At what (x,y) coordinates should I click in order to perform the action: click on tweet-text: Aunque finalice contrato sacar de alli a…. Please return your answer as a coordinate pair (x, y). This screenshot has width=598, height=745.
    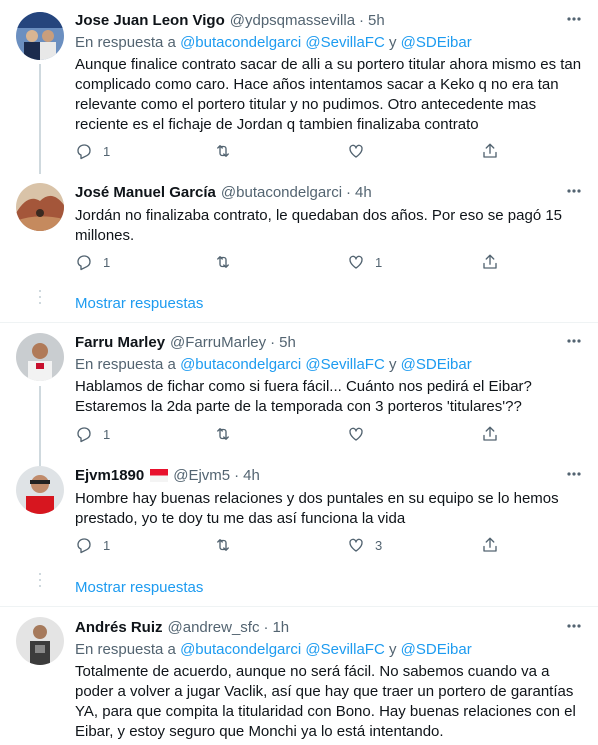
    Looking at the image, I should click on (328, 94).